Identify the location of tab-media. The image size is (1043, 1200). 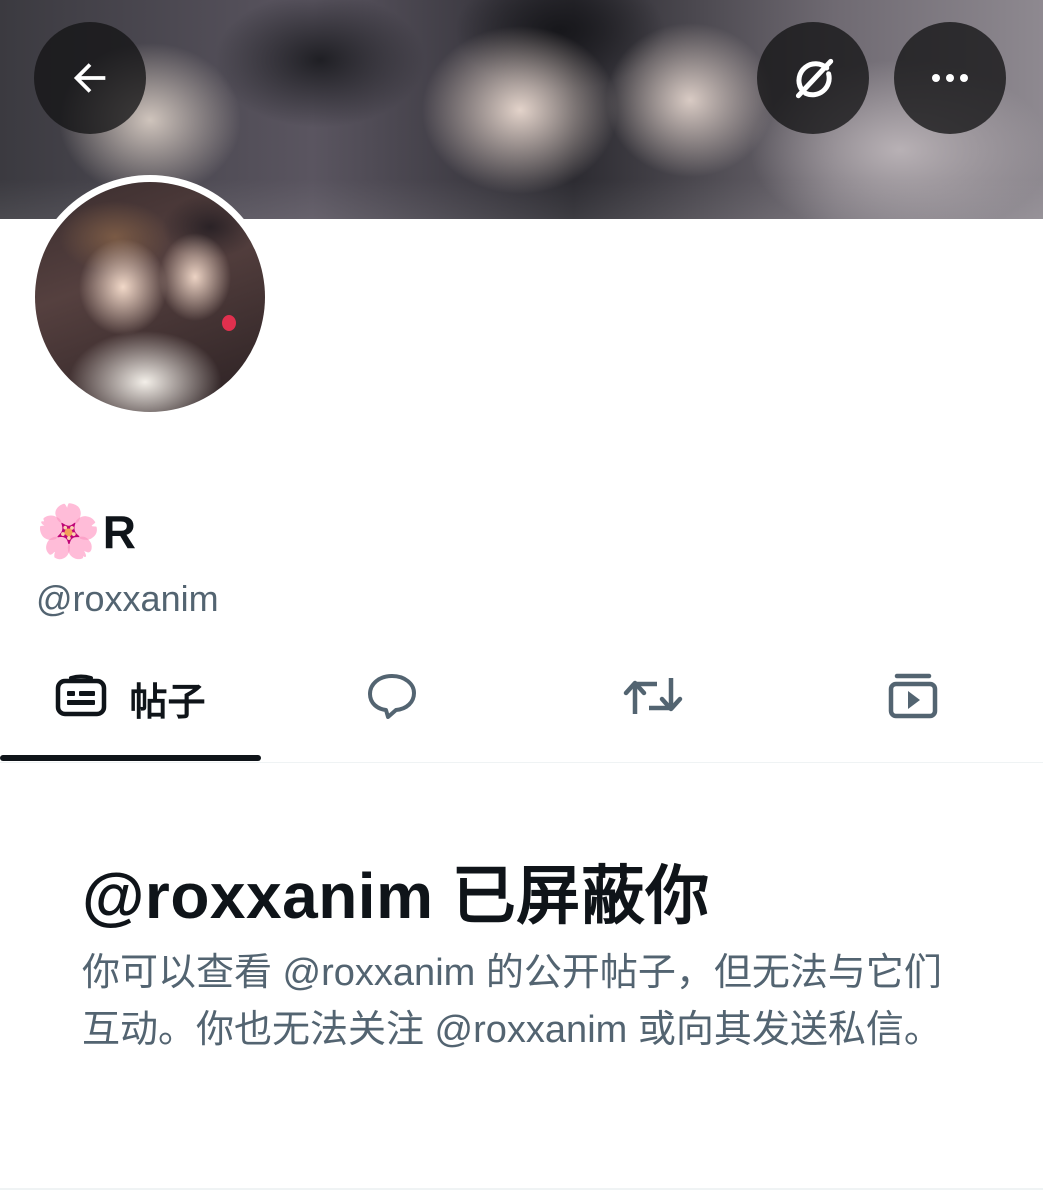
(913, 698).